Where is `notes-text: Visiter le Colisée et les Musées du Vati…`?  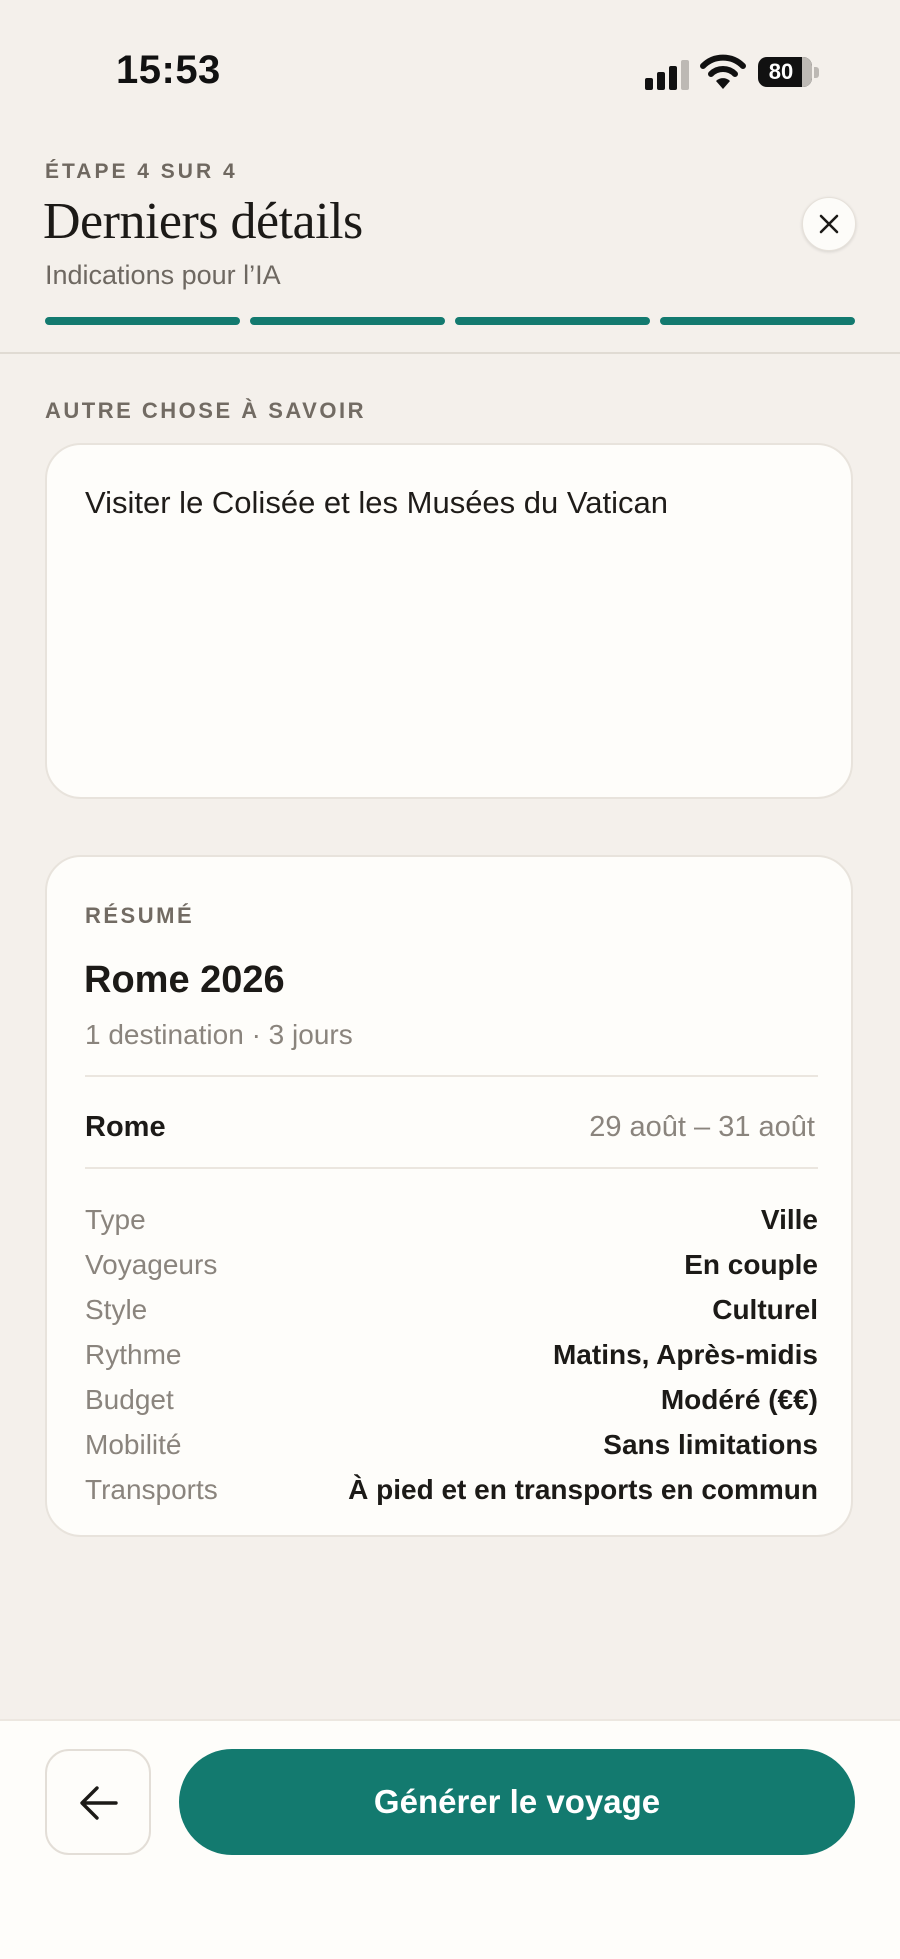 notes-text: Visiter le Colisée et les Musées du Vati… is located at coordinates (376, 502).